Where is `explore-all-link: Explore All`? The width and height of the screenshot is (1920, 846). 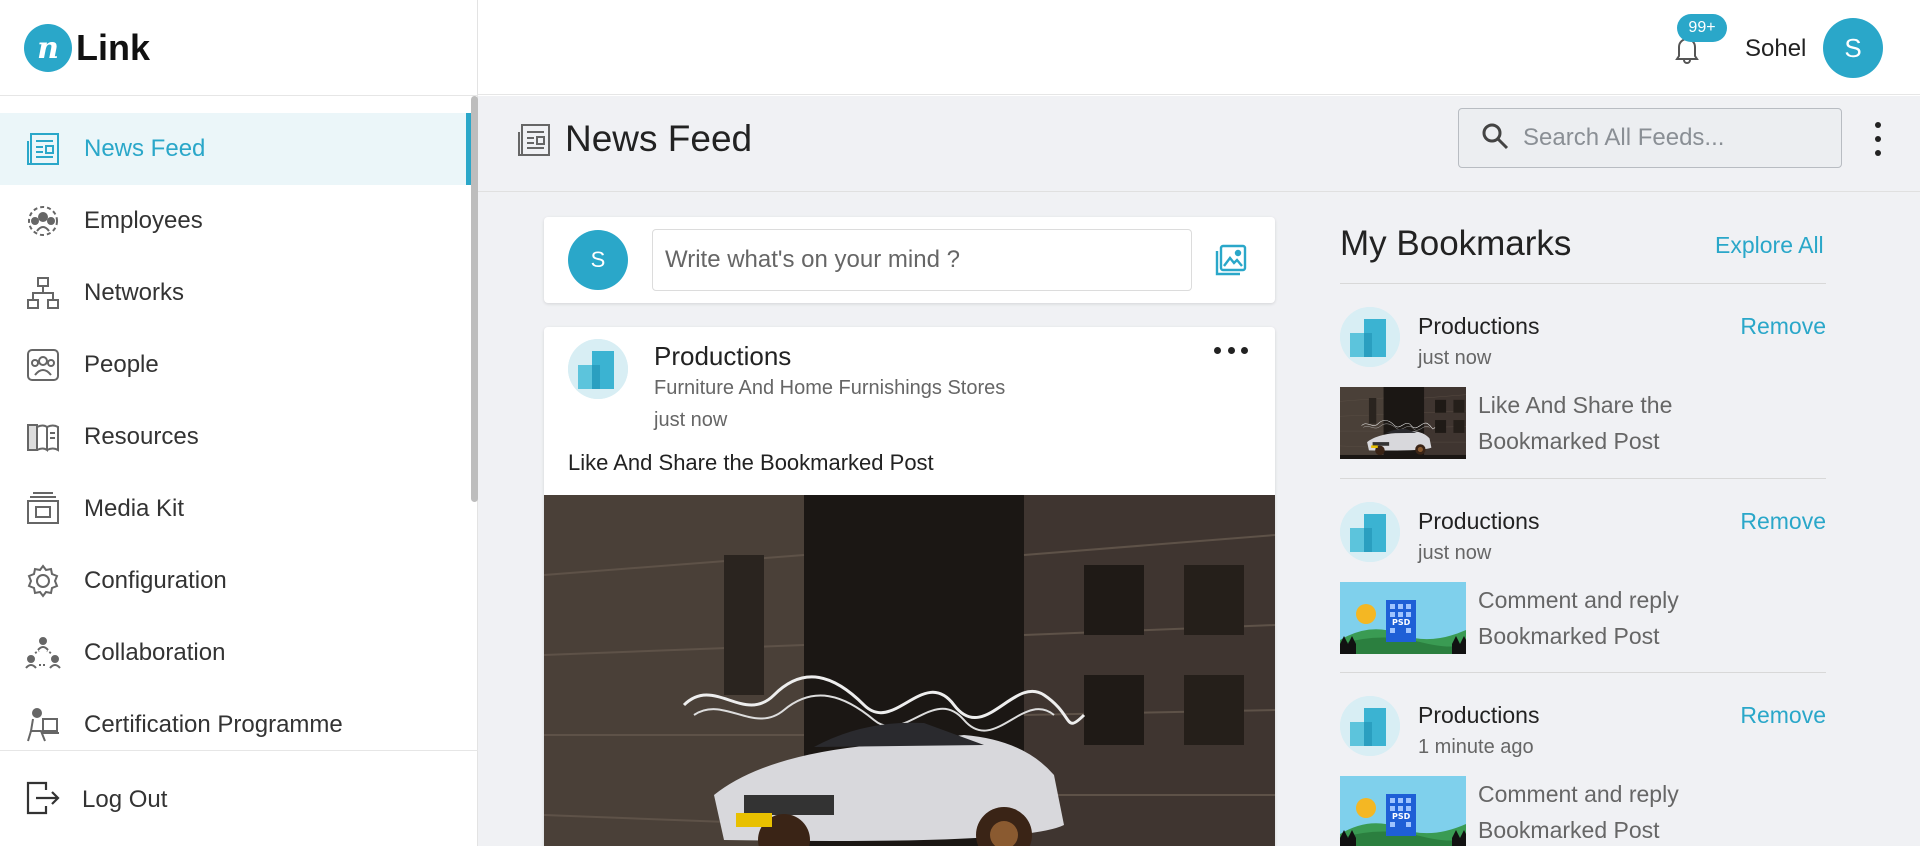 explore-all-link: Explore All is located at coordinates (1769, 245).